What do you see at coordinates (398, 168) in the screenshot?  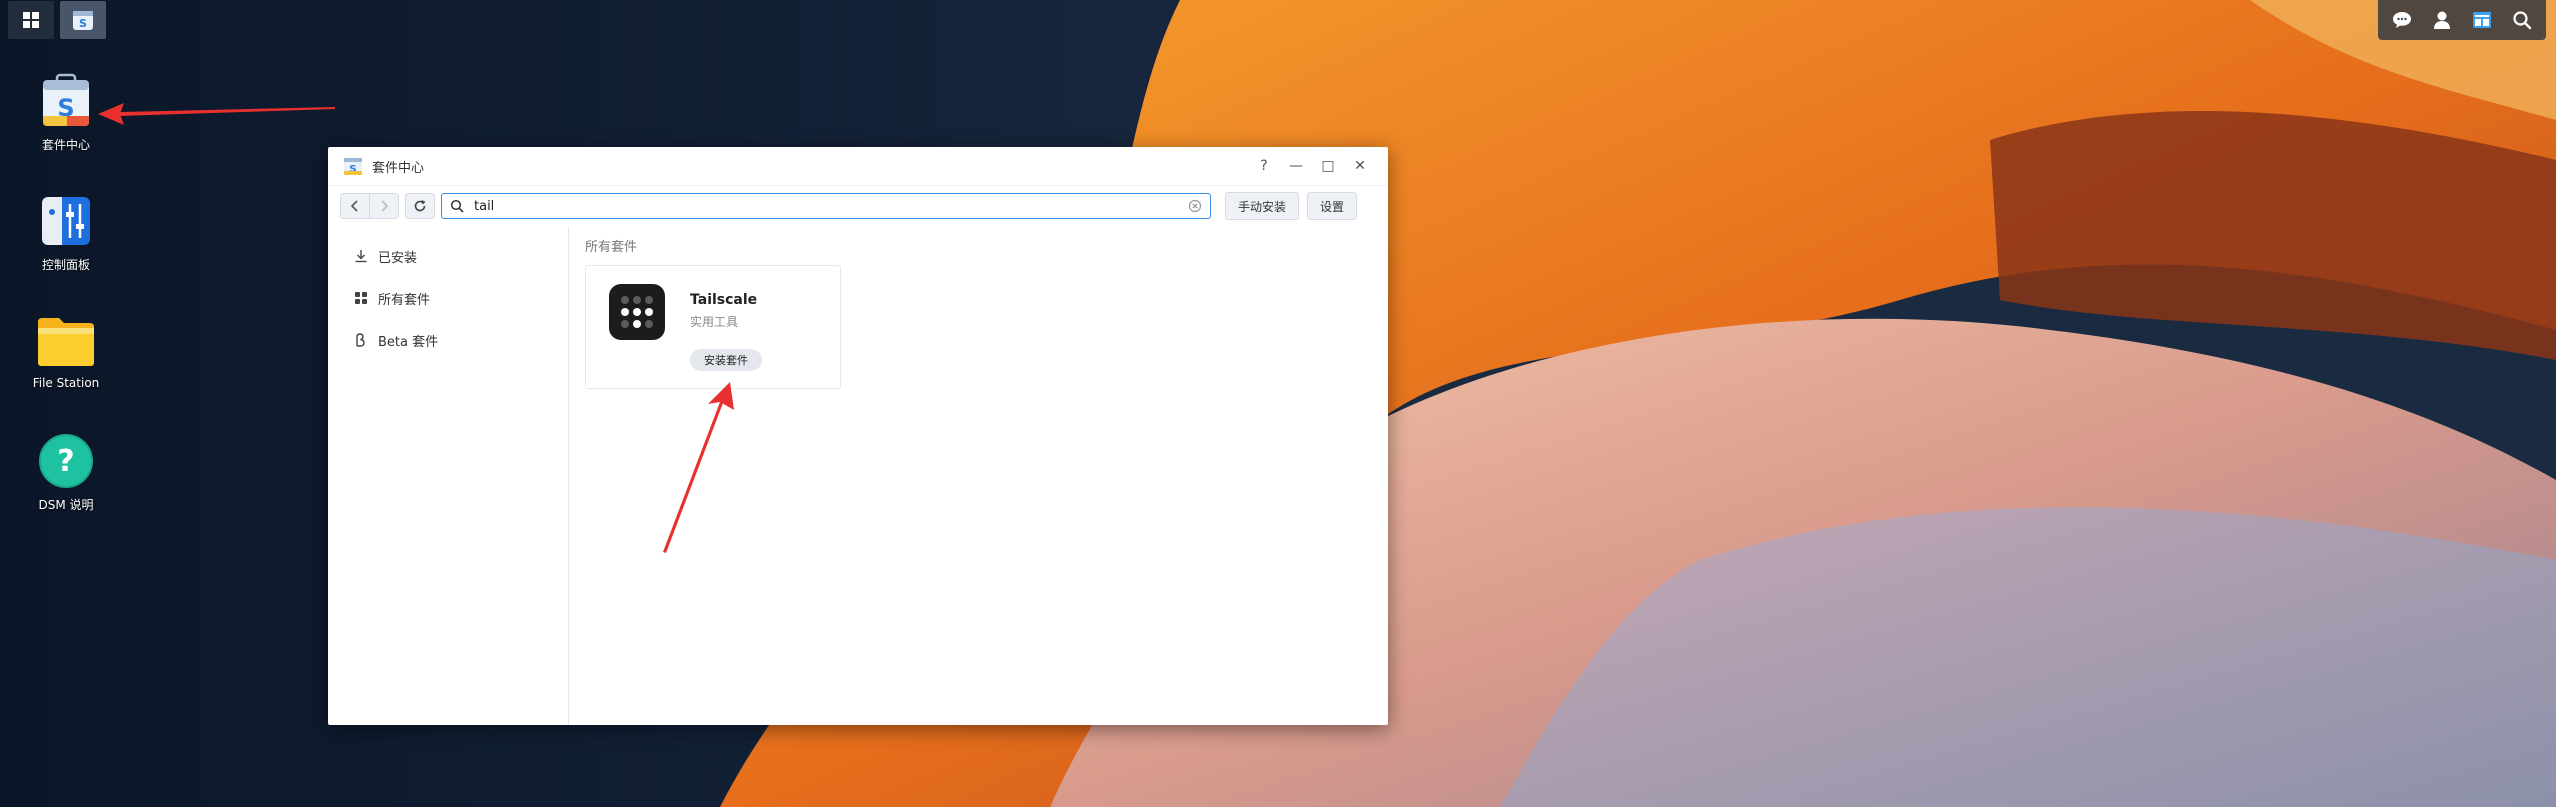 I see `window-title: 套件中心` at bounding box center [398, 168].